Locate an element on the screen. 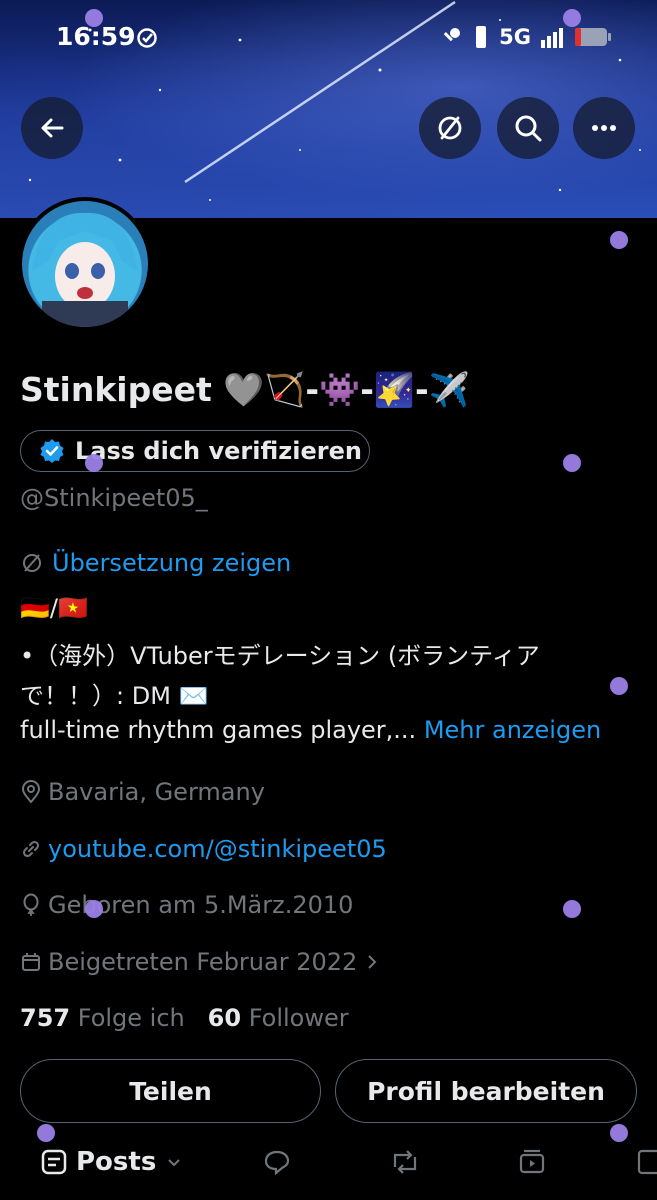  followers-label: Follower is located at coordinates (298, 1018).